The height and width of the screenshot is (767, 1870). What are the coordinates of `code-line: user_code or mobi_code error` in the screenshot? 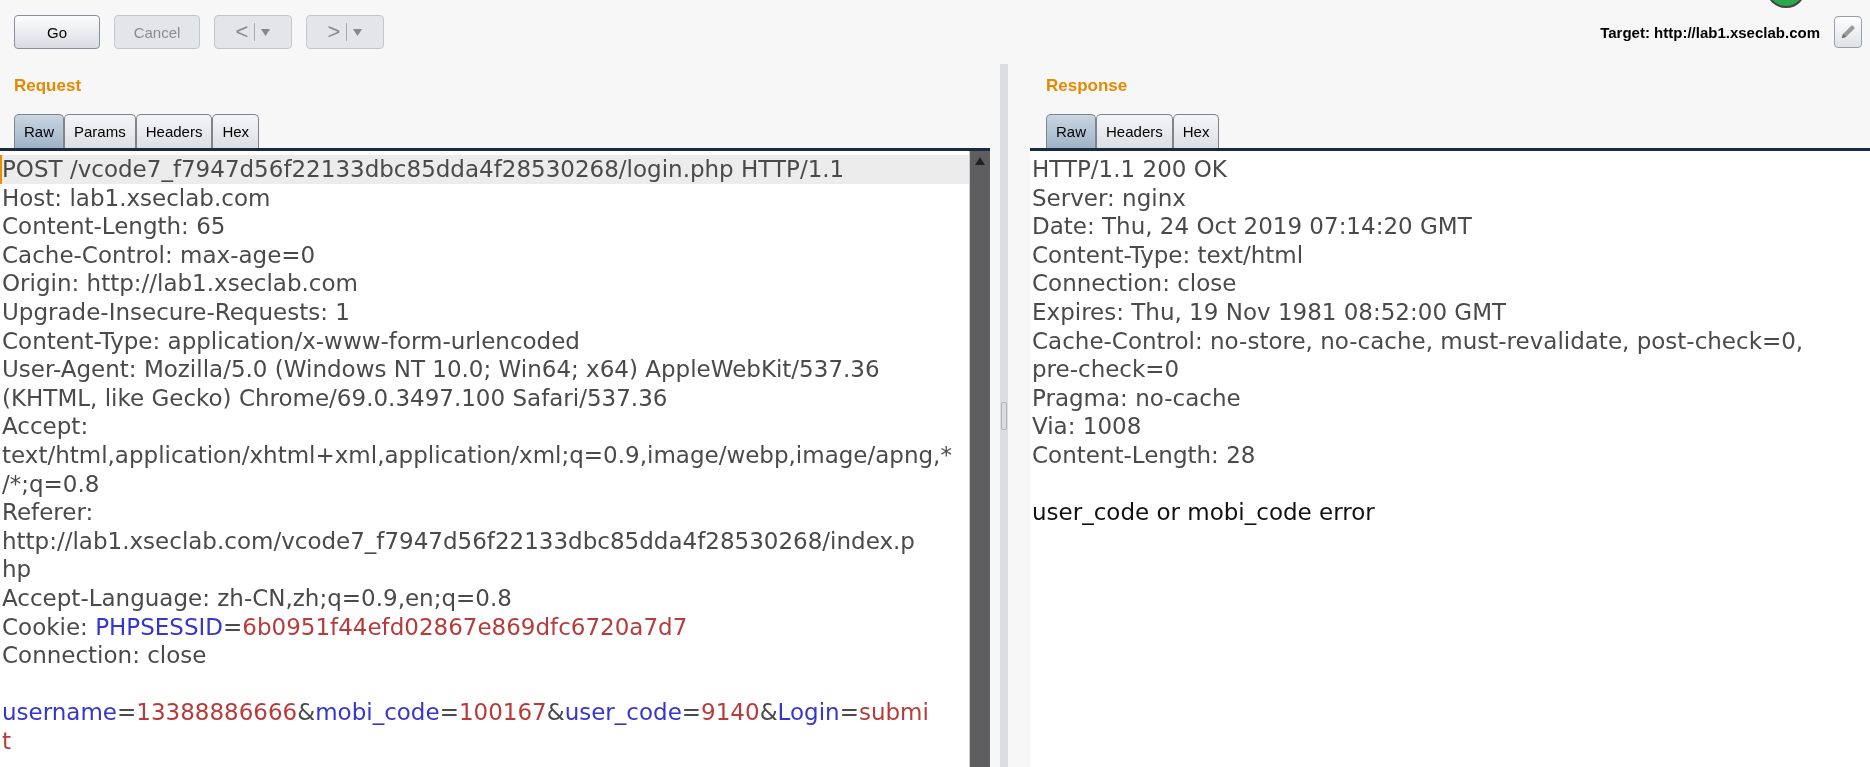 It's located at (1203, 512).